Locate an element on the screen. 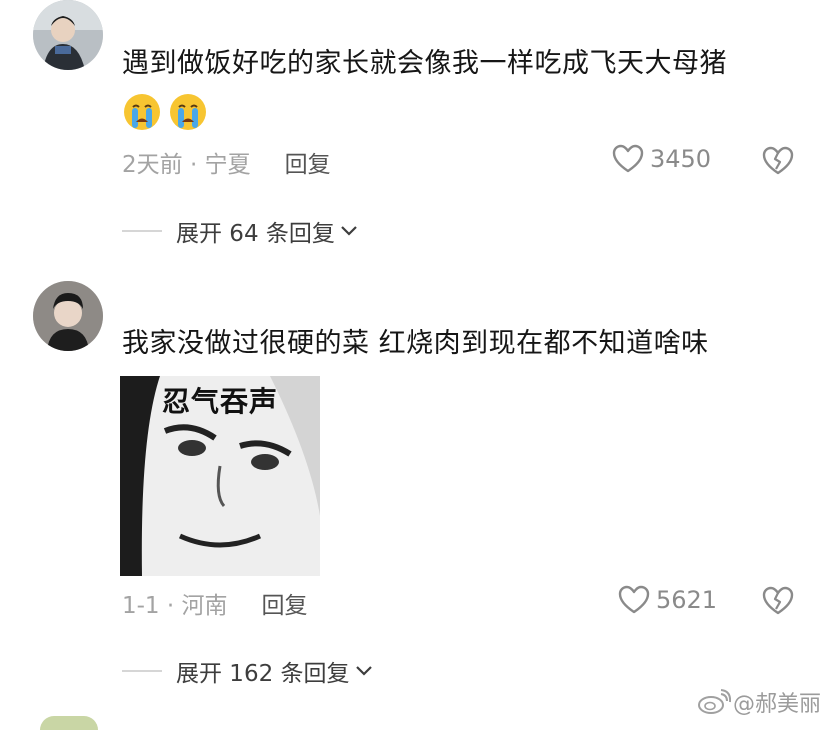  like-count: 3450 is located at coordinates (681, 159).